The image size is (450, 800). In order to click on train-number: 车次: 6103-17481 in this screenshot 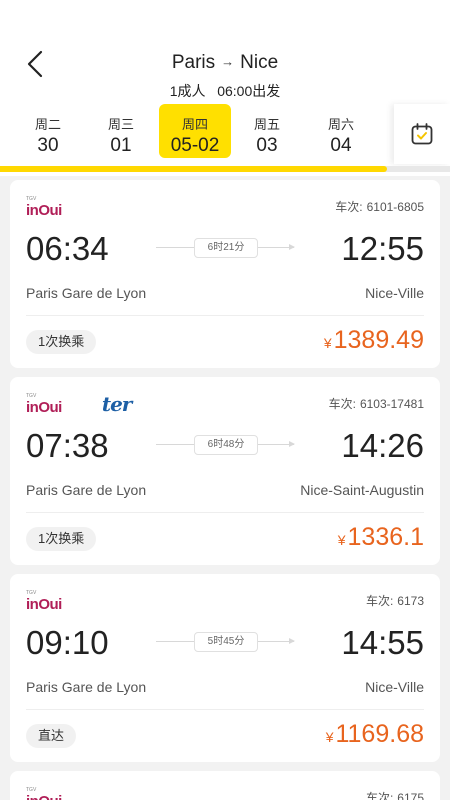, I will do `click(376, 404)`.